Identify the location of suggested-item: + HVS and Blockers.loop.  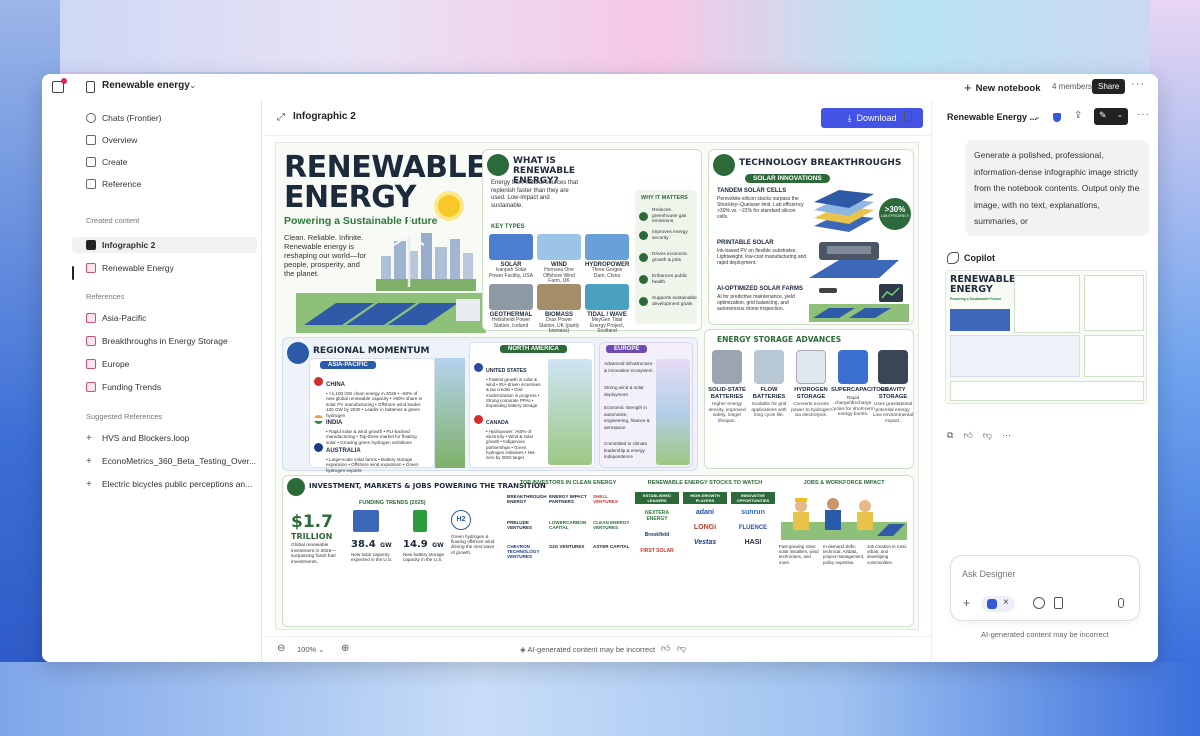
(137, 438).